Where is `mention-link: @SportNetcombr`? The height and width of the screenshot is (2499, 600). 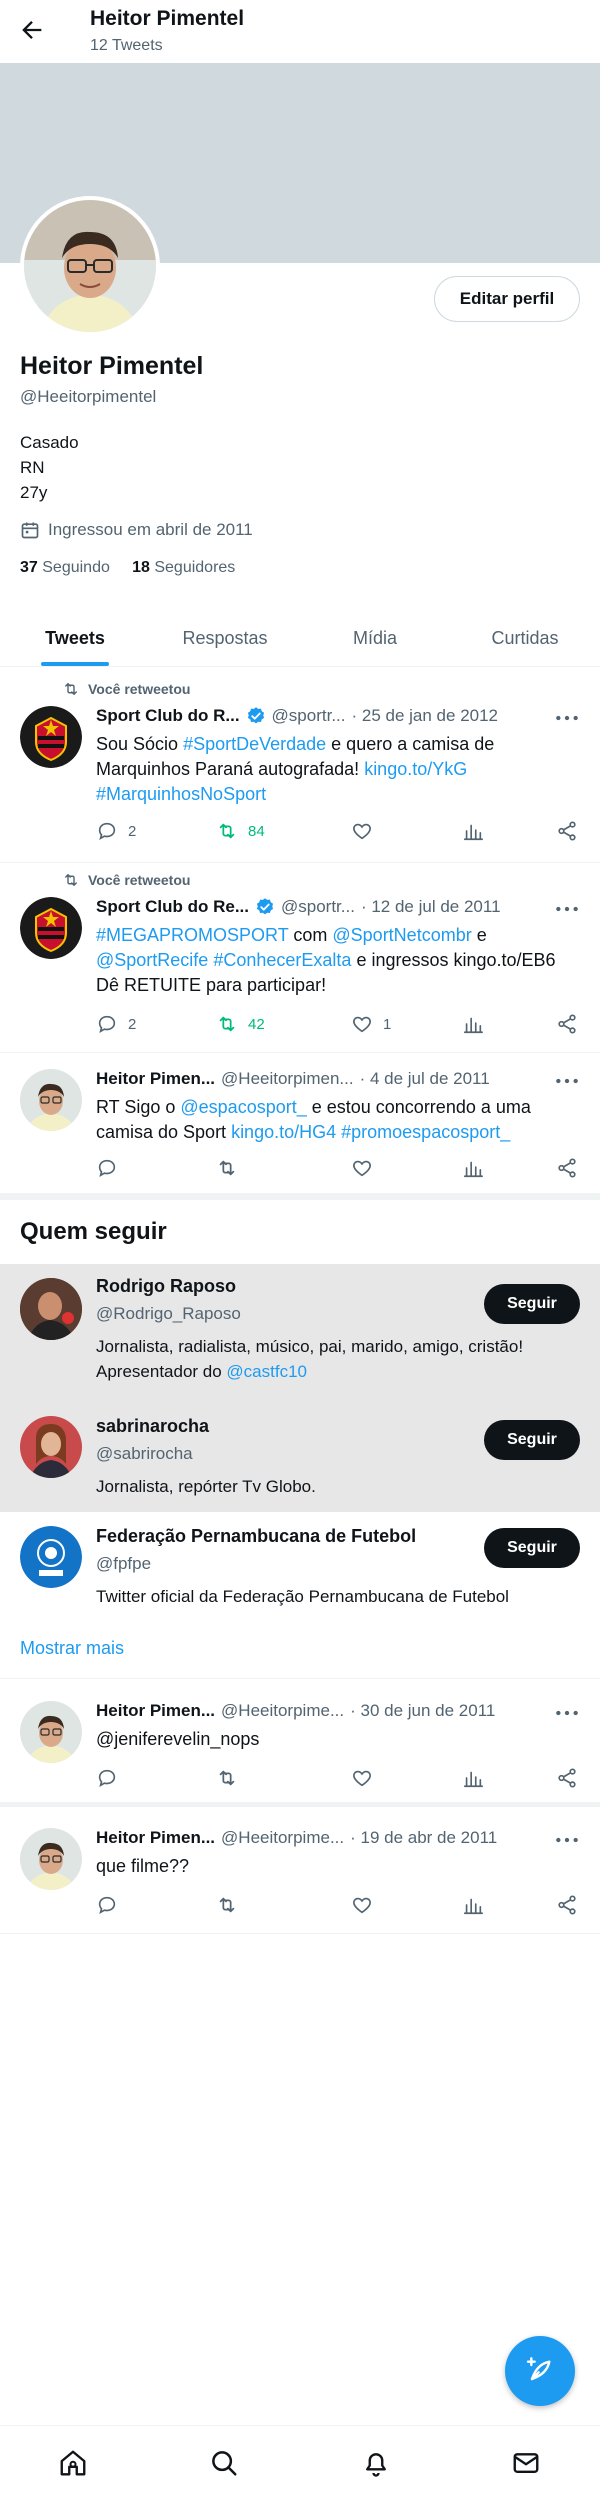 mention-link: @SportNetcombr is located at coordinates (401, 935).